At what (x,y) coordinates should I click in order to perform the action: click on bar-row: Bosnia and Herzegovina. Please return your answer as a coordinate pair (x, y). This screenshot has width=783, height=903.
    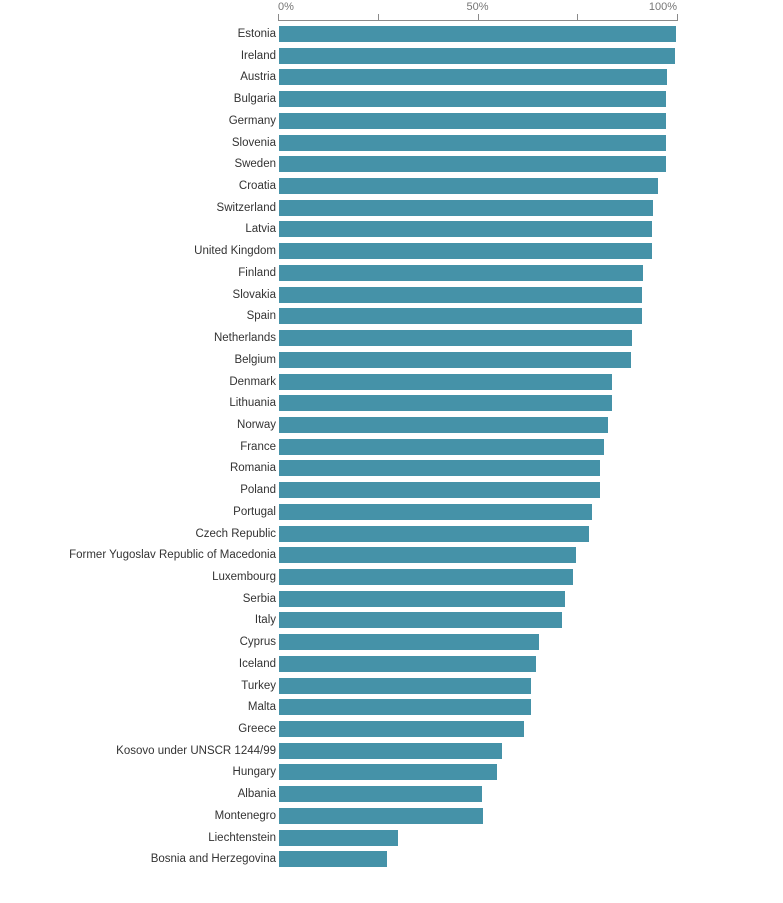
    Looking at the image, I should click on (391, 862).